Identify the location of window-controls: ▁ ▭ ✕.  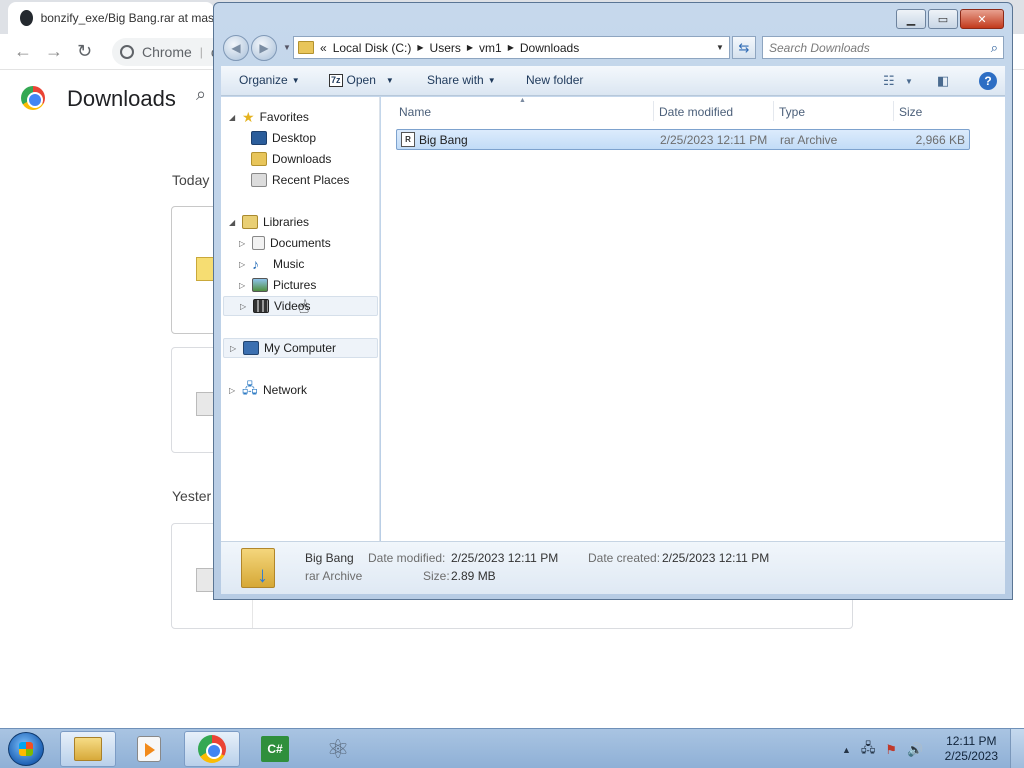
(950, 19).